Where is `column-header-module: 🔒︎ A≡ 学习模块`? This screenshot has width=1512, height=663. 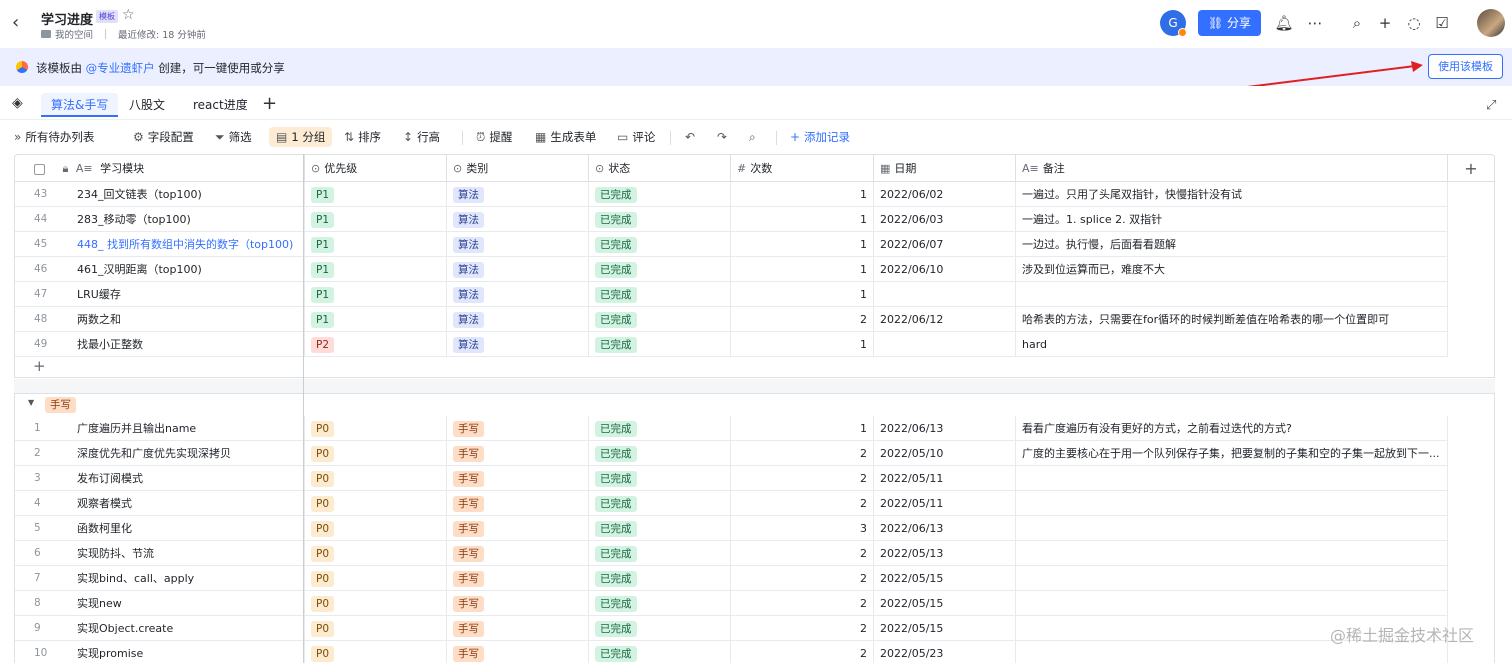
column-header-module: 🔒︎ A≡ 学习模块 is located at coordinates (160, 168).